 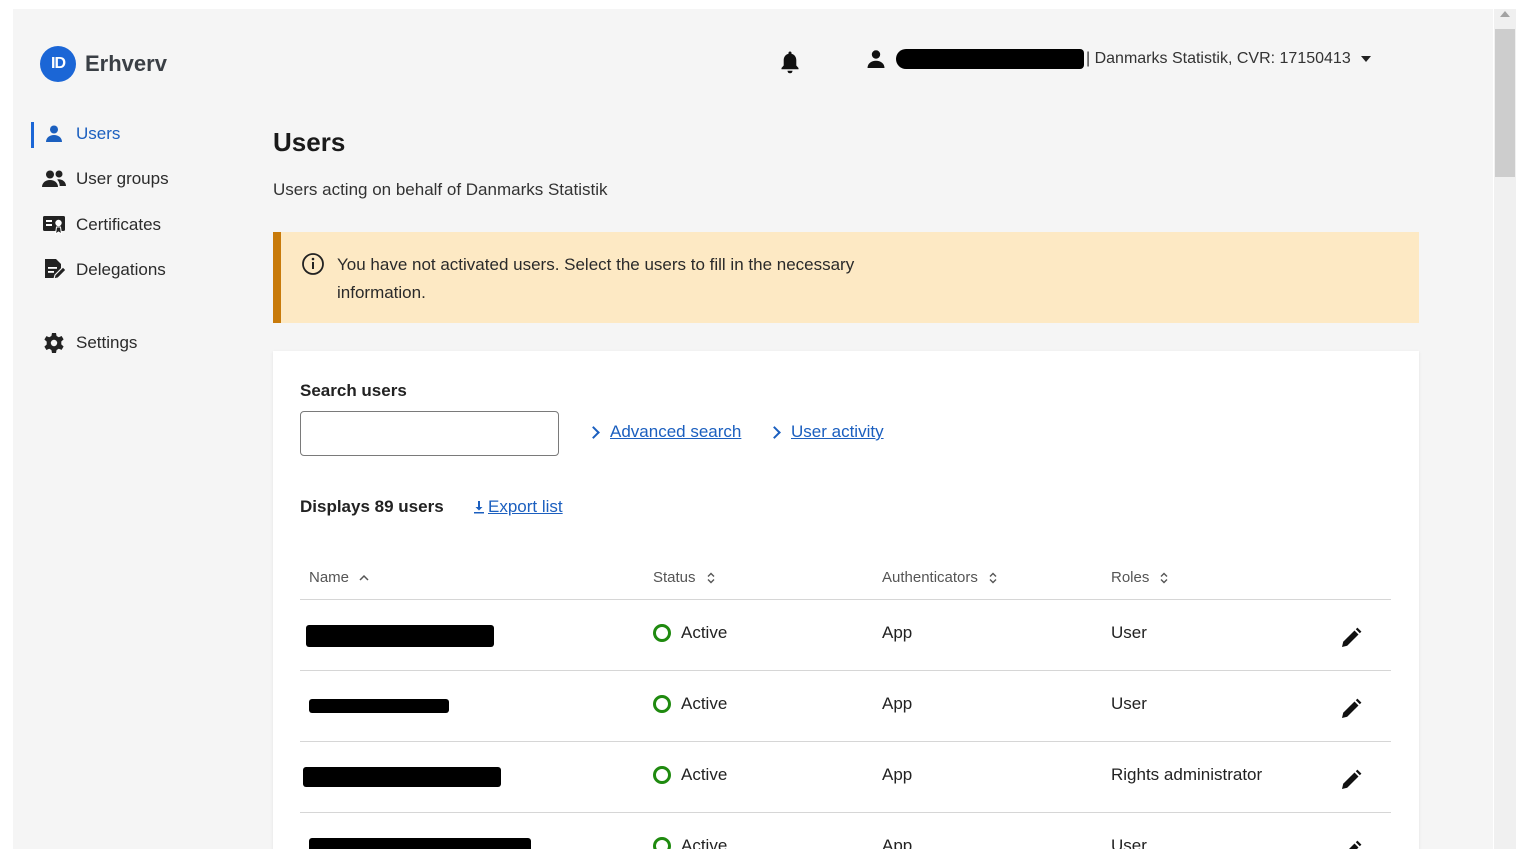 I want to click on chevron-down-icon, so click(x=1365, y=59).